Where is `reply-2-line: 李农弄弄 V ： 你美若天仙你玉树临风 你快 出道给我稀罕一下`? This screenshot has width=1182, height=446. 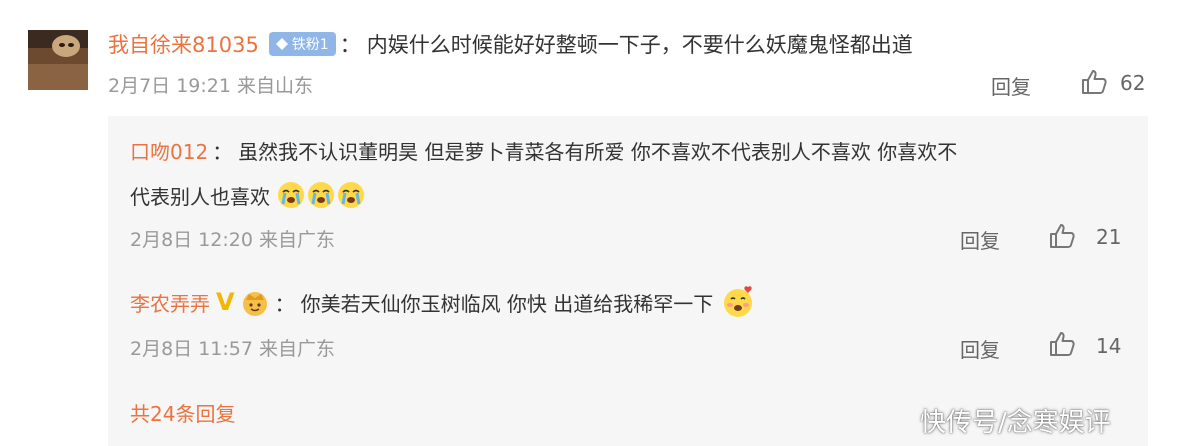 reply-2-line: 李农弄弄 V ： 你美若天仙你玉树临风 你快 出道给我稀罕一下 is located at coordinates (442, 302).